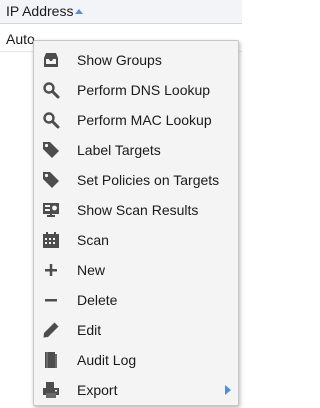 This screenshot has width=320, height=408. I want to click on menu-item-label: New, so click(91, 270).